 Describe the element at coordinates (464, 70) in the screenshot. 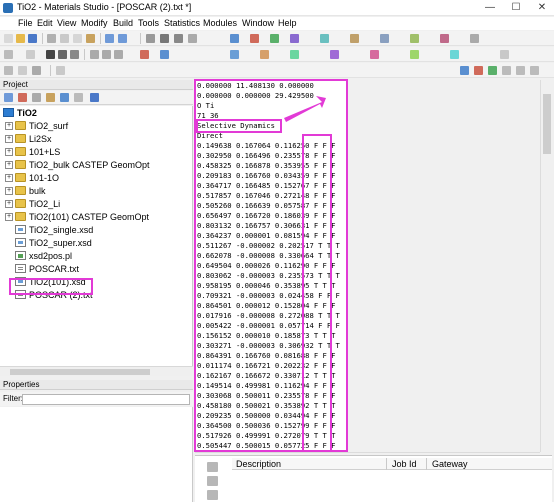

I see `script-icon` at that location.